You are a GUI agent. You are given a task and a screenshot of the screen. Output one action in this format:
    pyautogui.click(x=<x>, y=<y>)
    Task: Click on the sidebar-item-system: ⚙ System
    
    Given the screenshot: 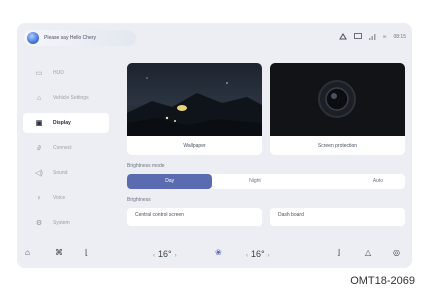 What is the action you would take?
    pyautogui.click(x=66, y=223)
    